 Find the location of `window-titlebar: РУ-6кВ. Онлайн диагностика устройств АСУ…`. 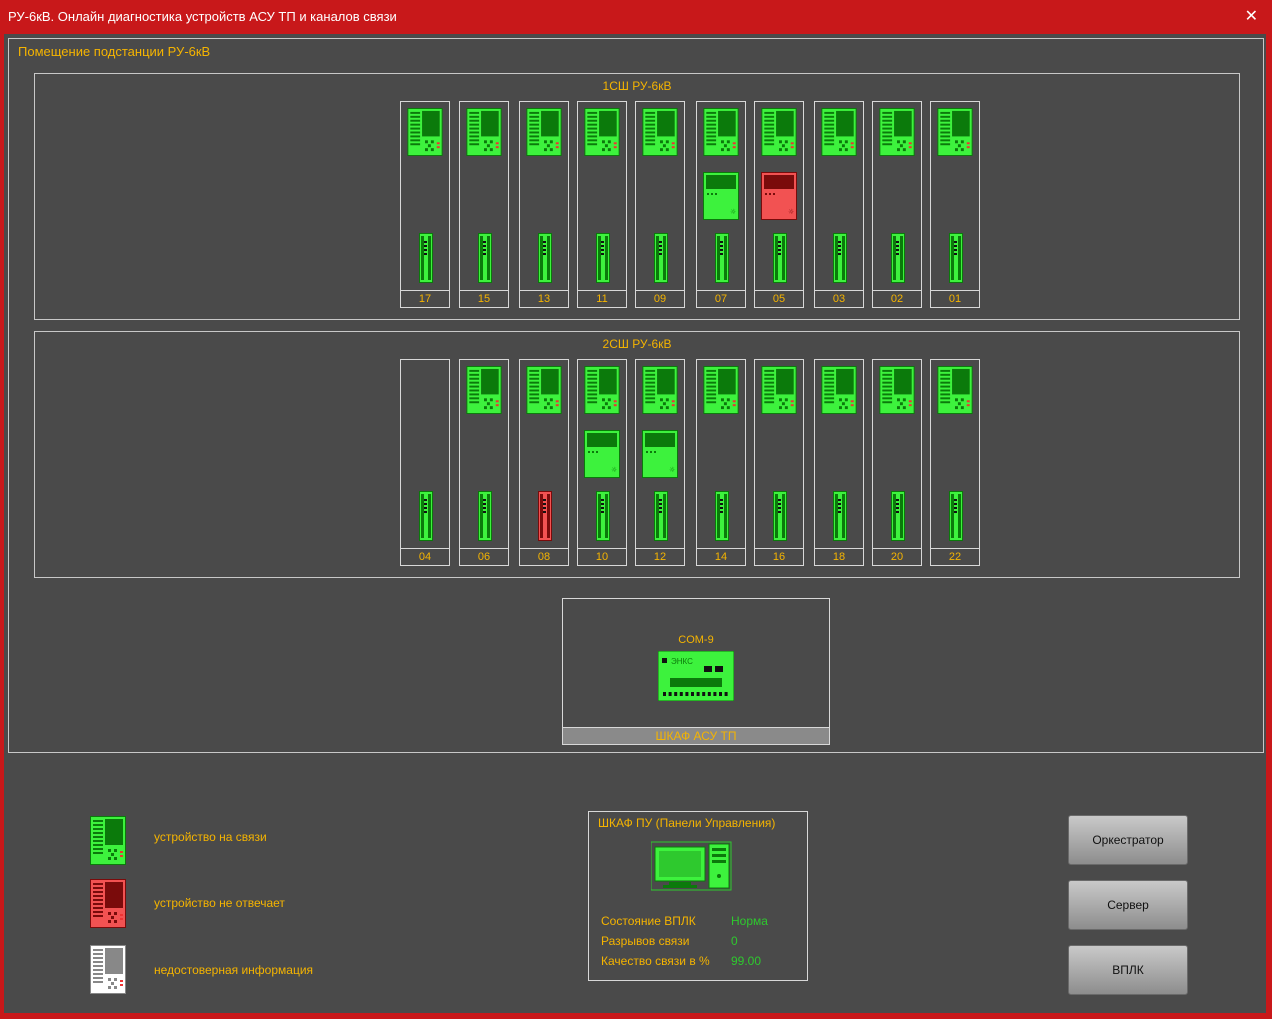

window-titlebar: РУ-6кВ. Онлайн диагностика устройств АСУ… is located at coordinates (636, 17).